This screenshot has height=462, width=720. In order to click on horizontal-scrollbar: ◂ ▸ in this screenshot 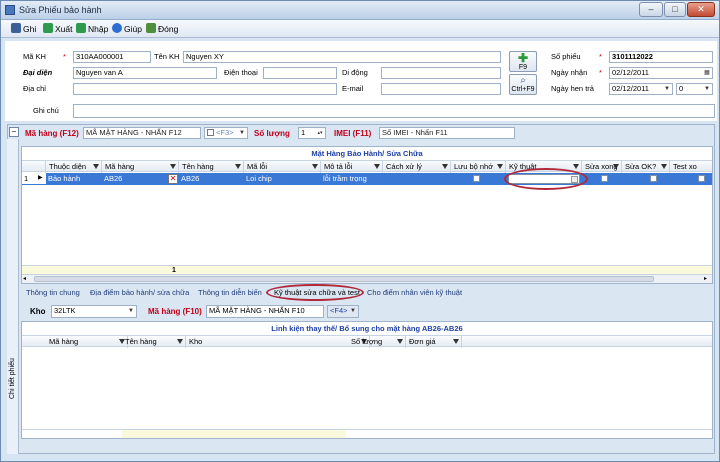, I will do `click(367, 278)`.